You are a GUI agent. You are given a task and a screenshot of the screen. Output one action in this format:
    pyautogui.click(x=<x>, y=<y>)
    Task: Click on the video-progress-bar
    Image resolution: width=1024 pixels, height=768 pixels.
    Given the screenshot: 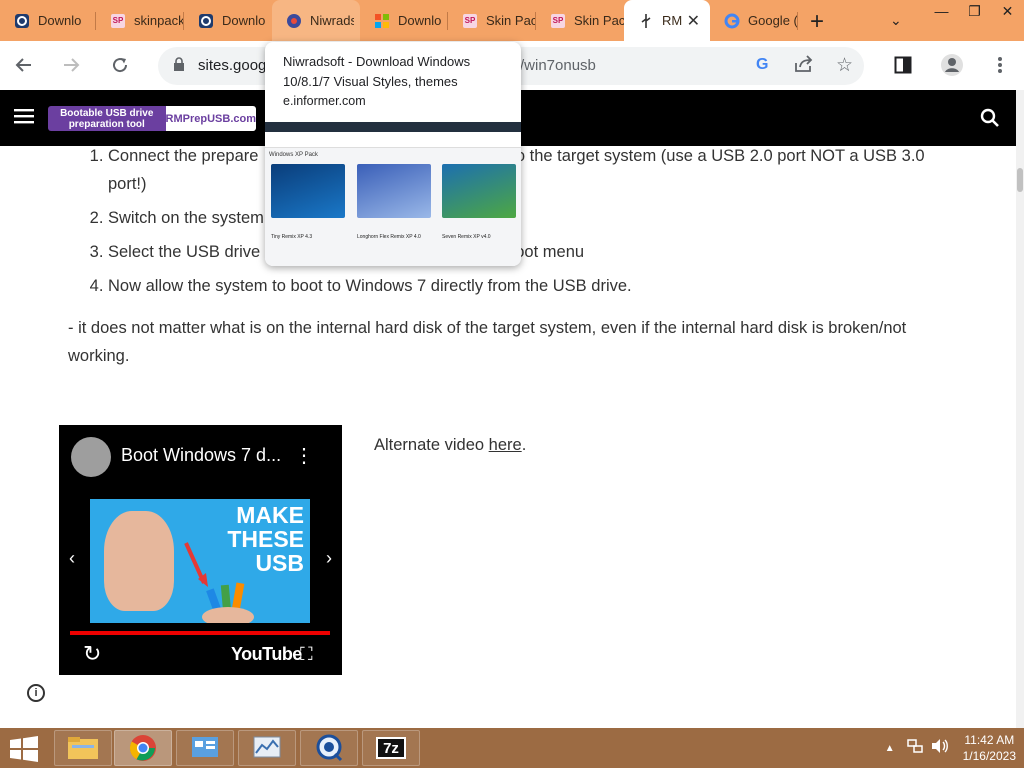 What is the action you would take?
    pyautogui.click(x=200, y=633)
    